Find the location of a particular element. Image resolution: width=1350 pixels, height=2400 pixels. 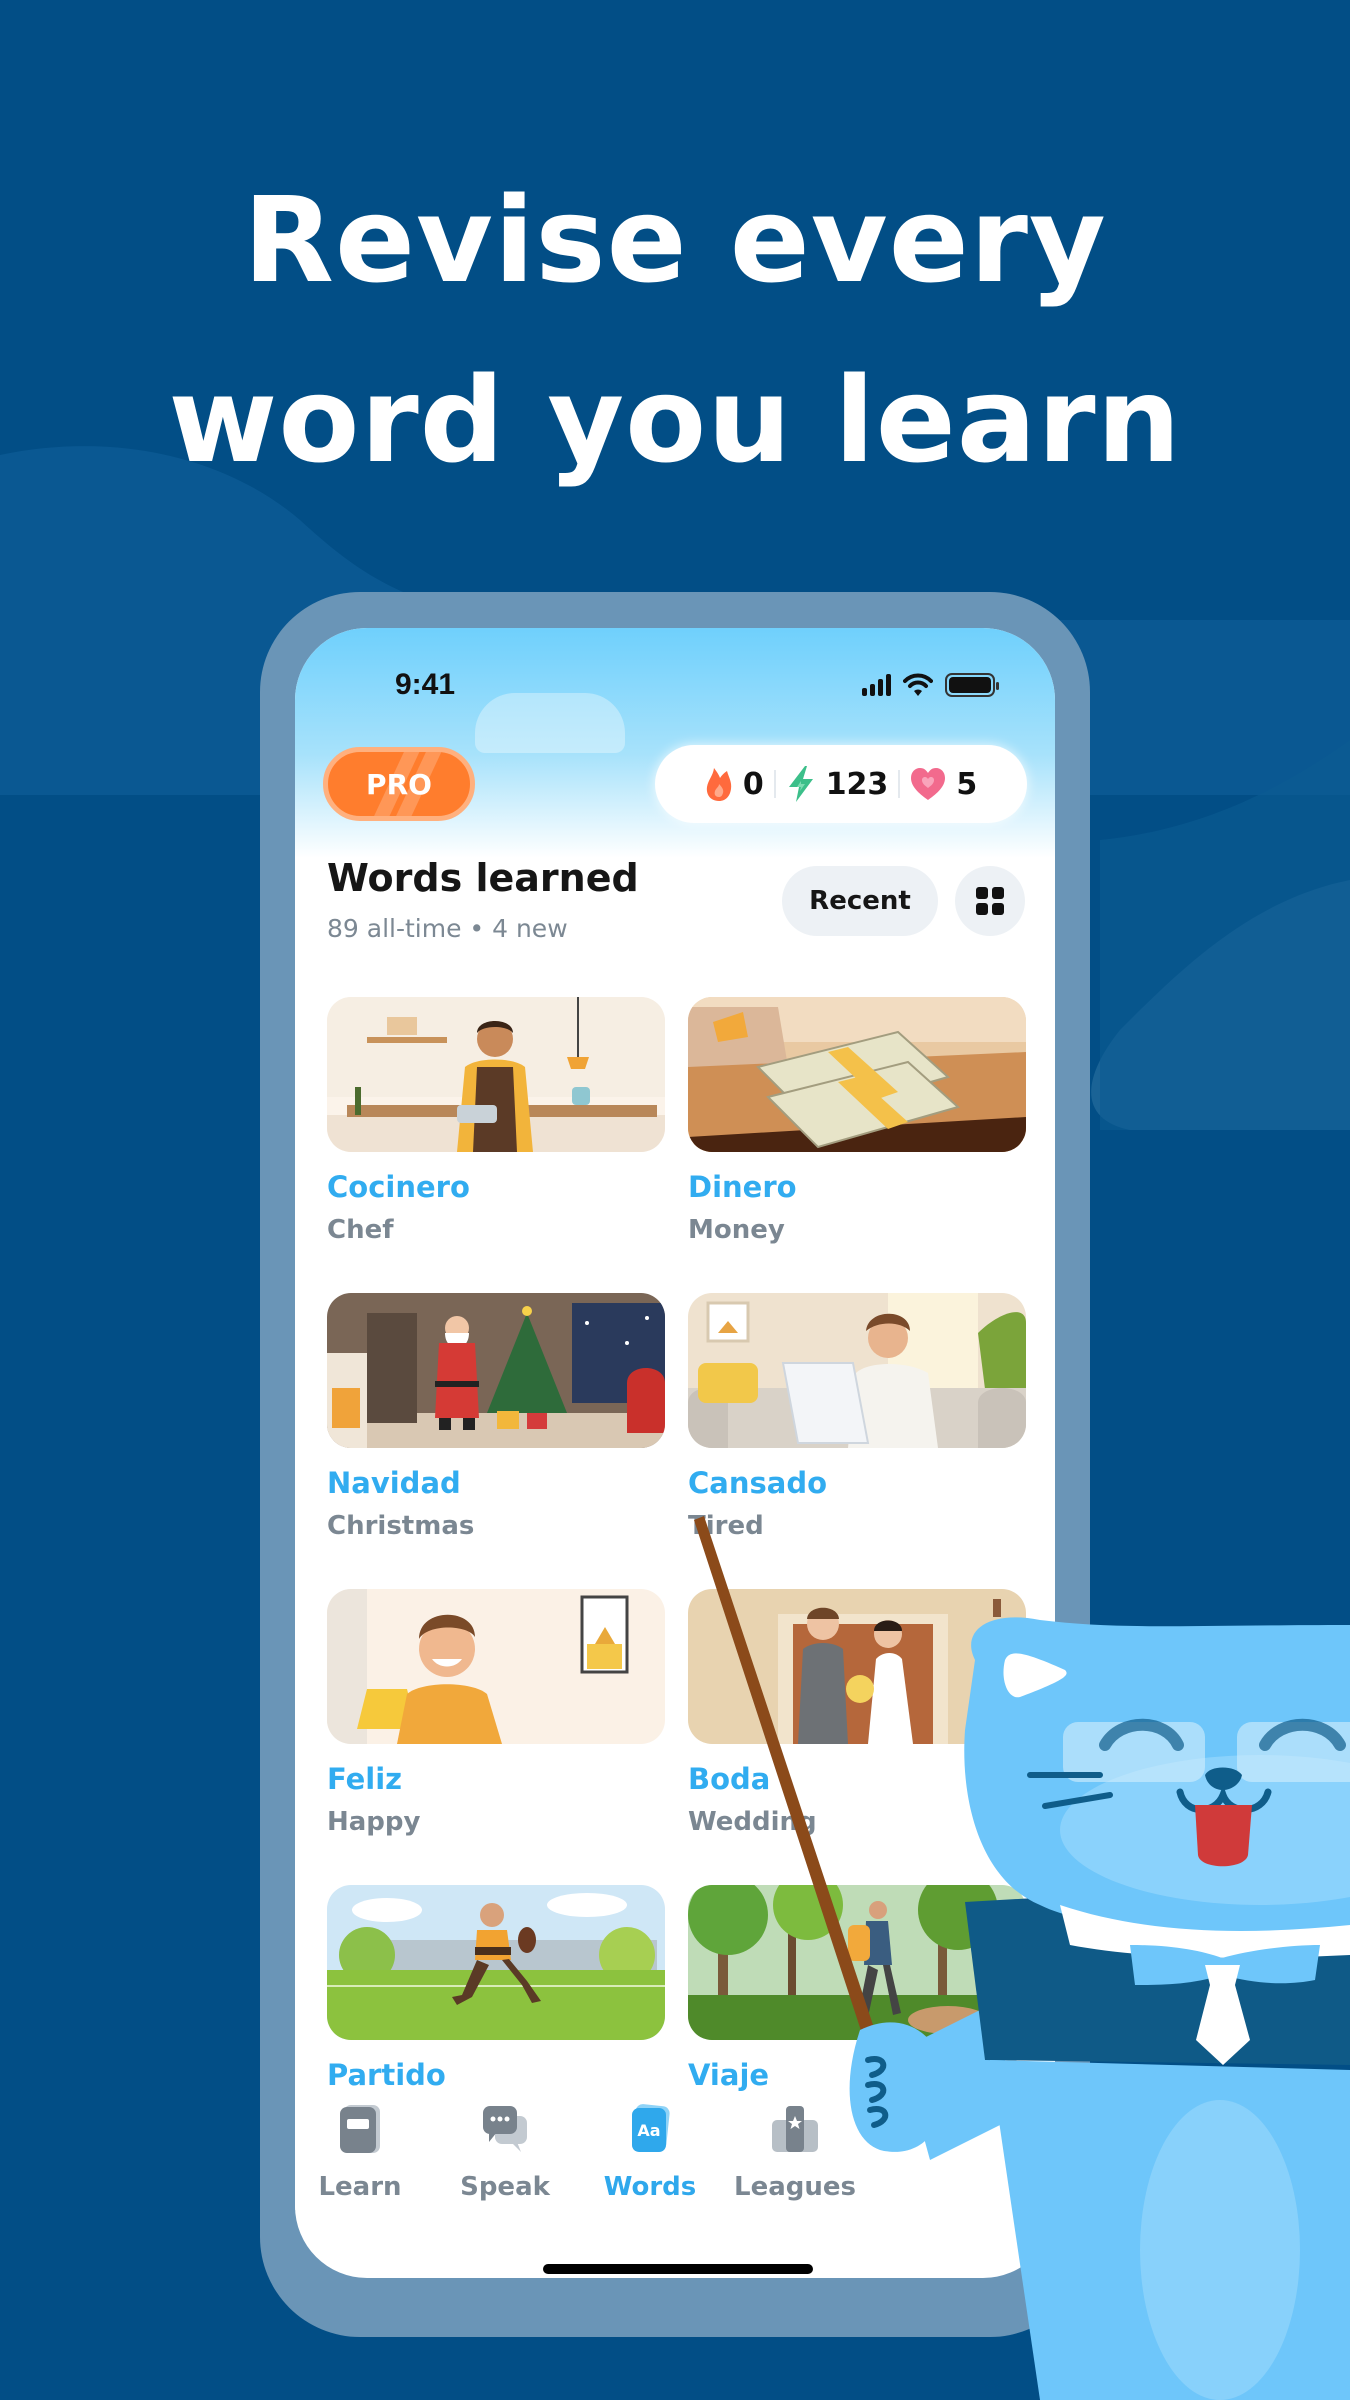

heart-icon is located at coordinates (928, 784).